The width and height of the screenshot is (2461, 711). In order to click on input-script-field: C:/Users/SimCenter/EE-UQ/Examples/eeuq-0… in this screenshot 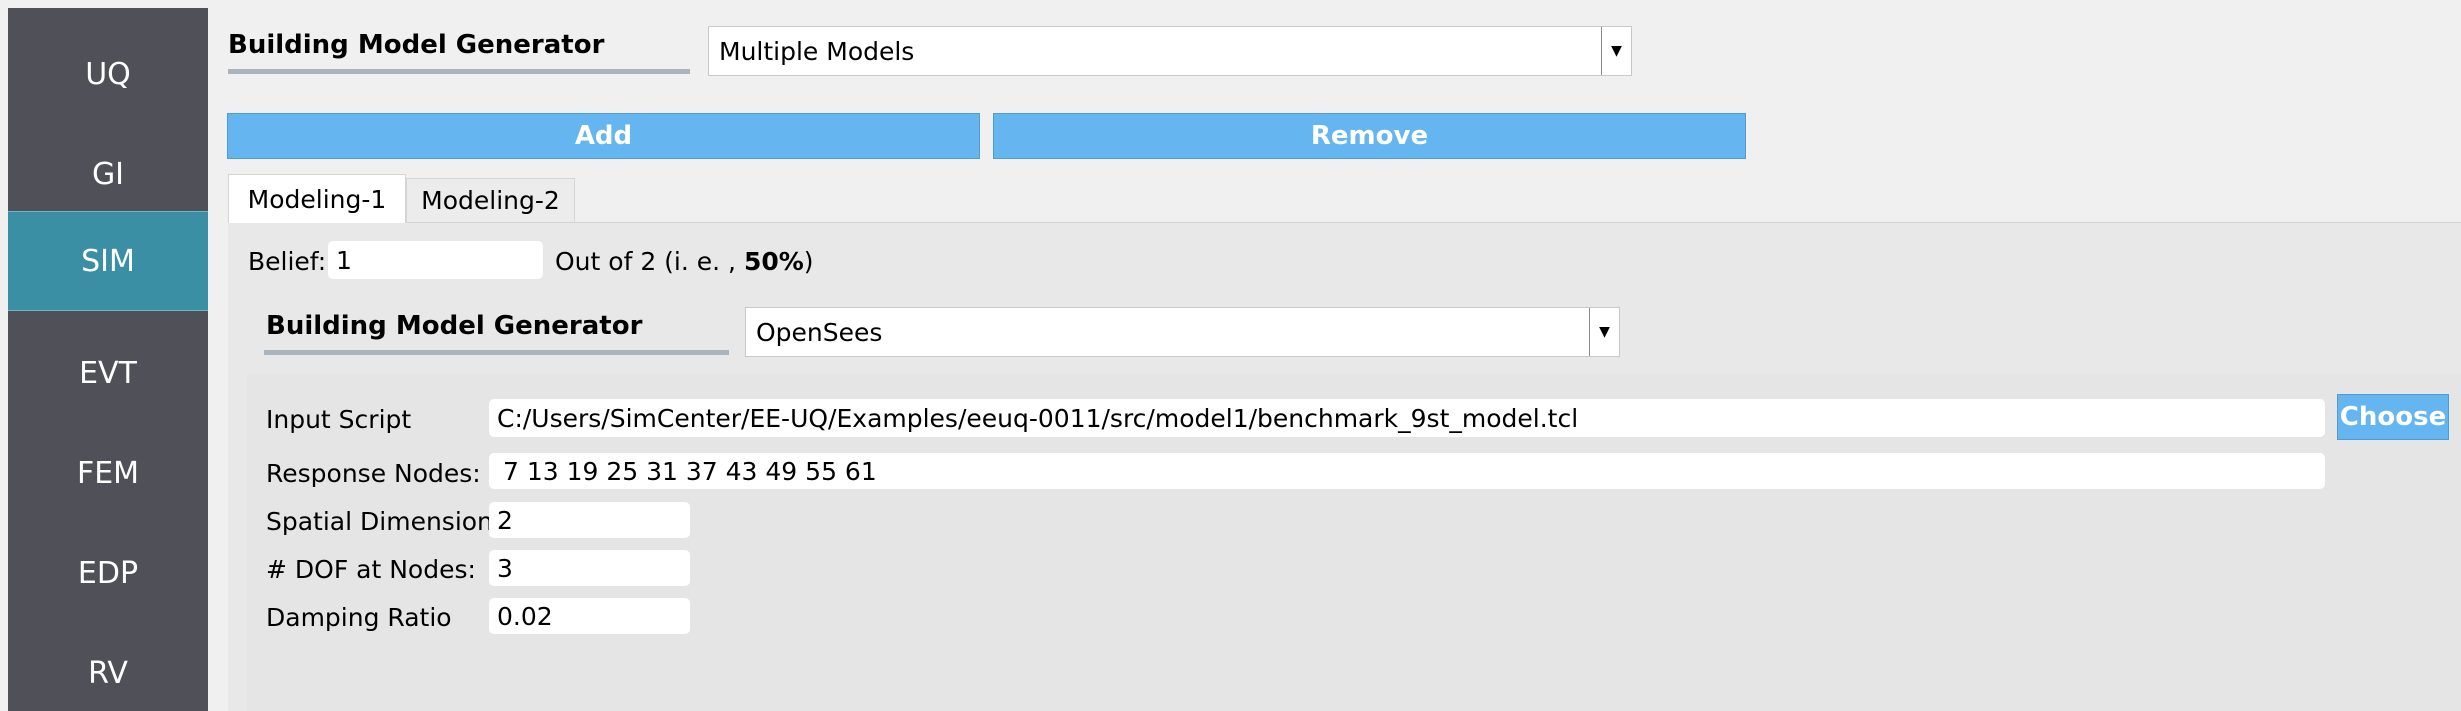, I will do `click(1407, 418)`.